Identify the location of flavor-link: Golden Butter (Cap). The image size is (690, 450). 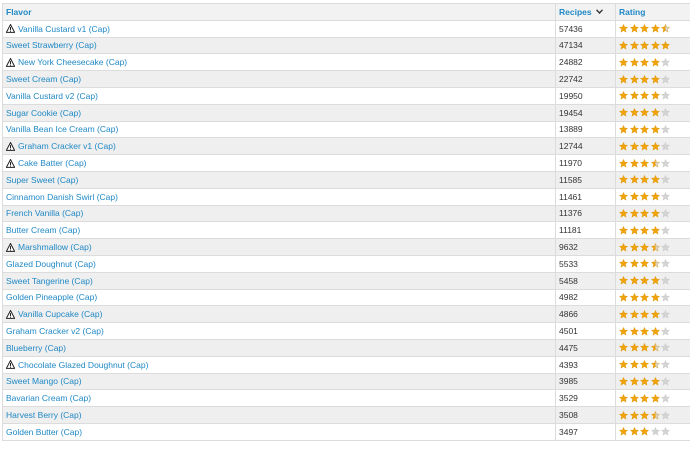
(44, 432).